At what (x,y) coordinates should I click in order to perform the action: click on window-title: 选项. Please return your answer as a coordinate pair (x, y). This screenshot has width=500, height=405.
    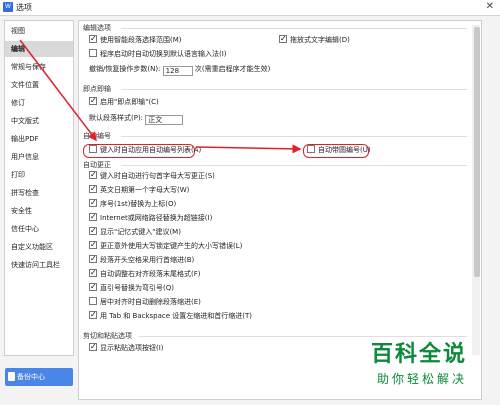
    Looking at the image, I should click on (24, 7).